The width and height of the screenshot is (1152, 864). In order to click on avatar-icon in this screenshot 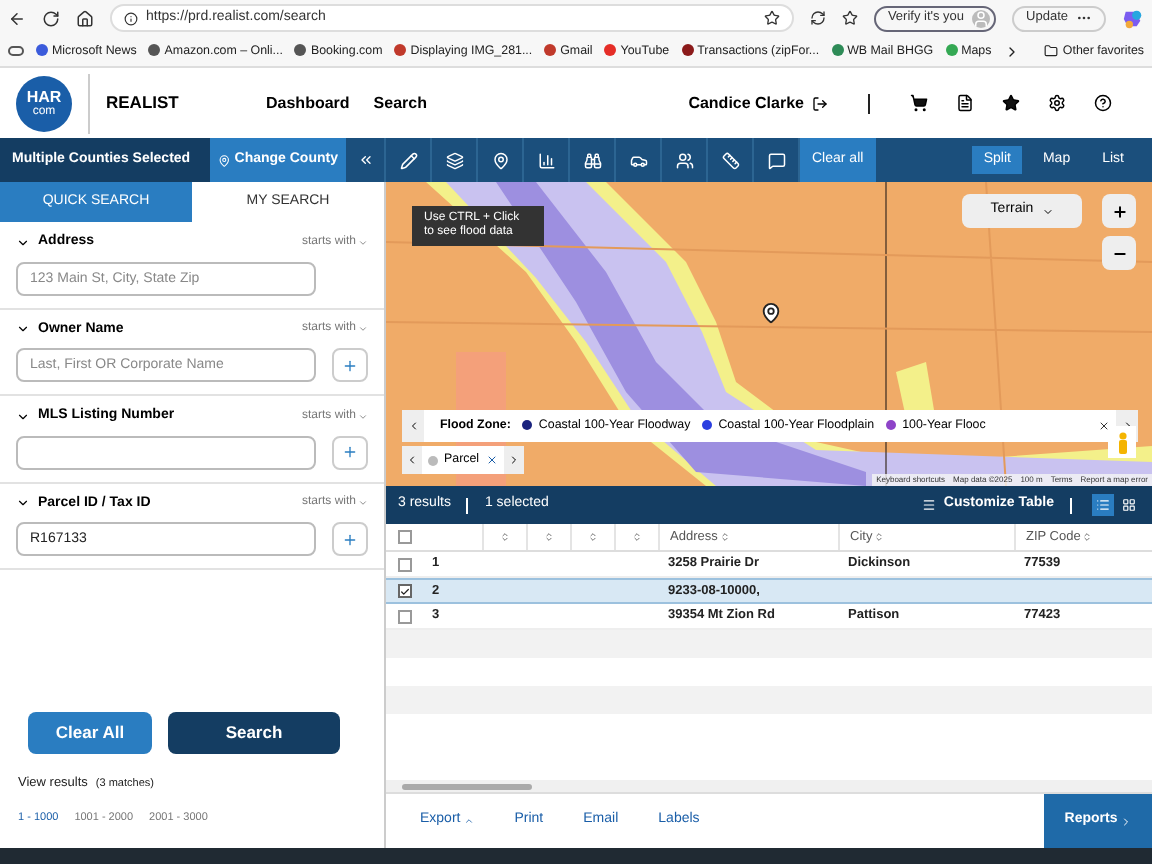, I will do `click(981, 18)`.